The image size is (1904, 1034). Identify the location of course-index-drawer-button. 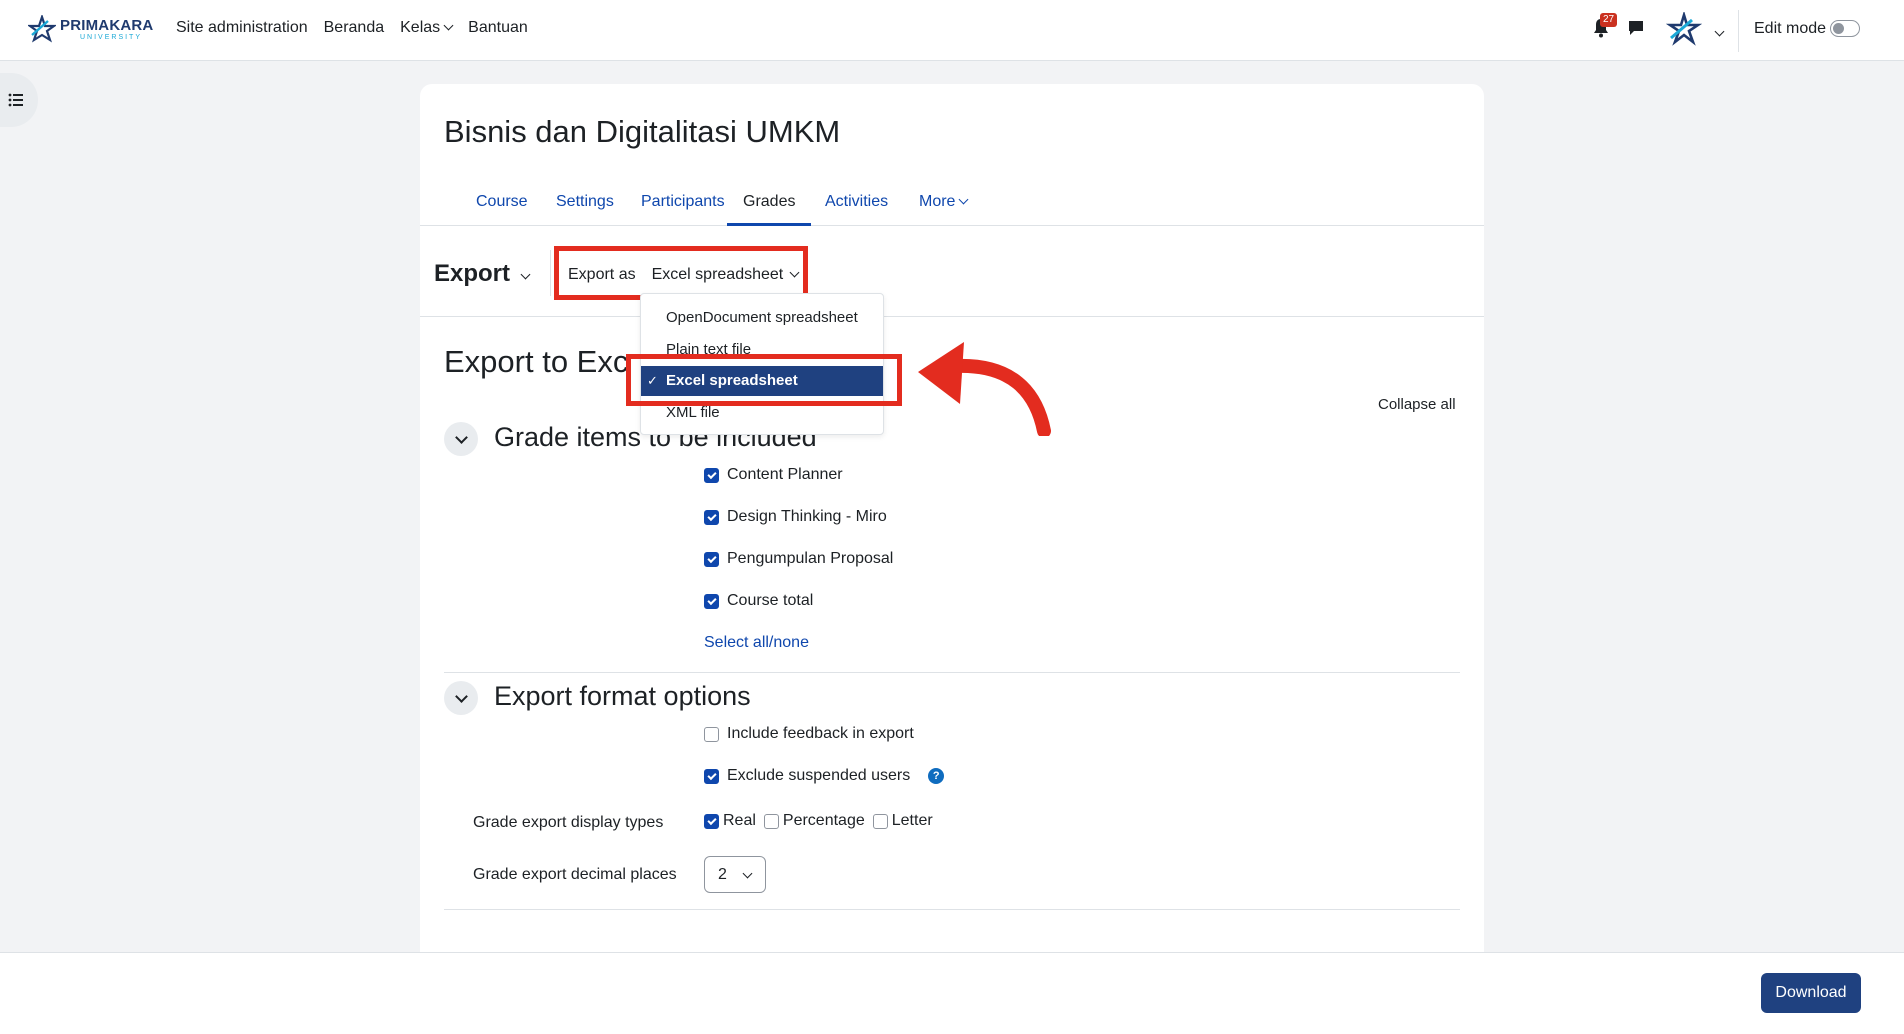
(19, 100).